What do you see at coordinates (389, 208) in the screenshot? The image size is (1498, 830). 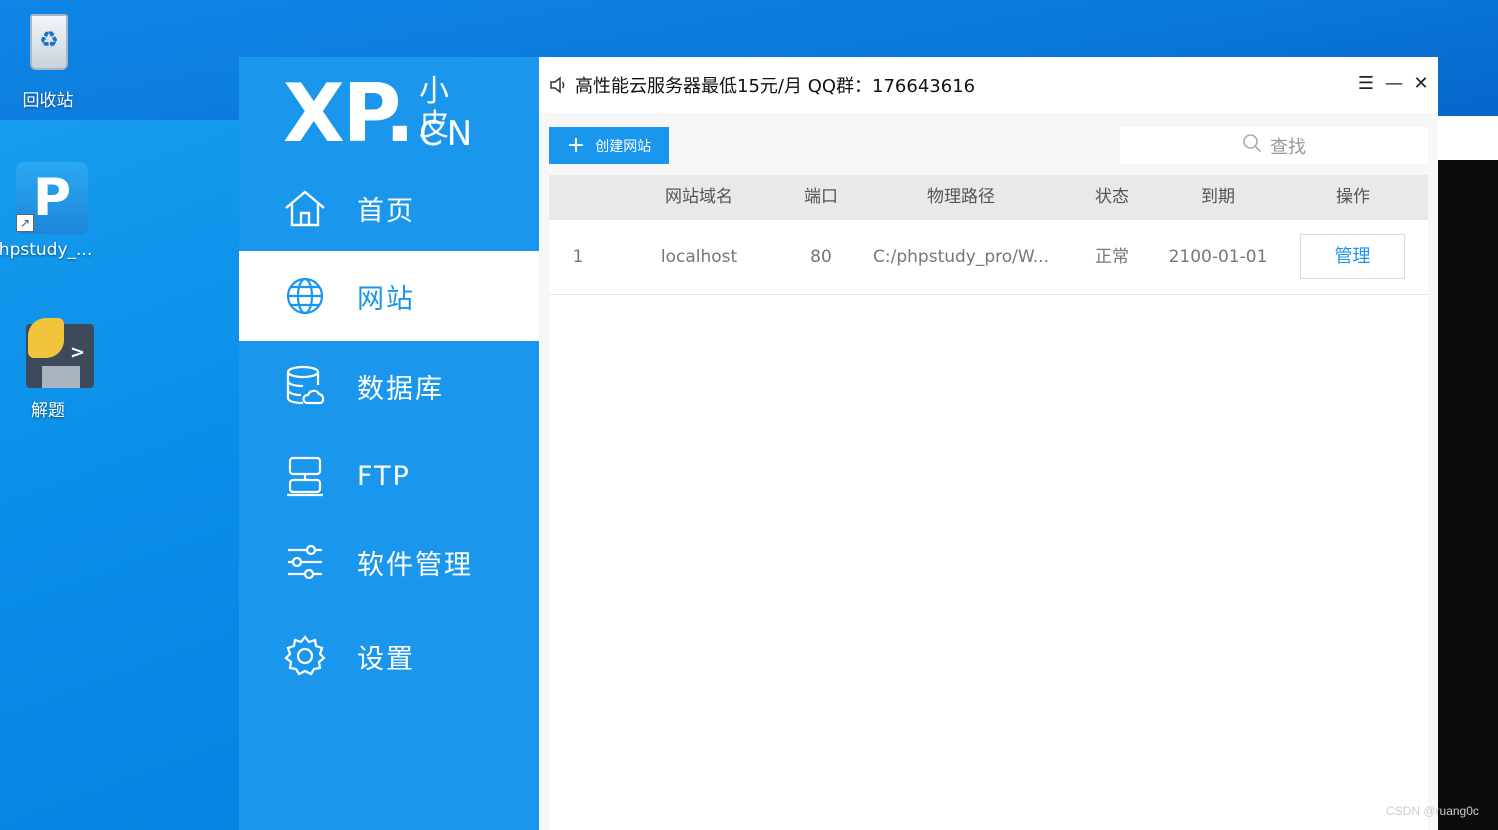 I see `sidebar-item-home: 首页` at bounding box center [389, 208].